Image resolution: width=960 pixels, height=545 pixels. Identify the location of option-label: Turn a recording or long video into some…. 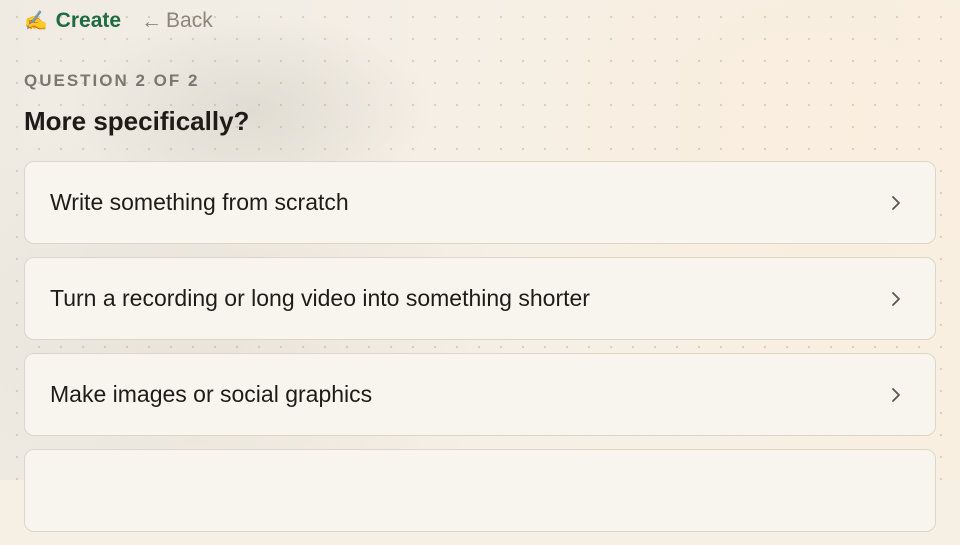
(320, 298).